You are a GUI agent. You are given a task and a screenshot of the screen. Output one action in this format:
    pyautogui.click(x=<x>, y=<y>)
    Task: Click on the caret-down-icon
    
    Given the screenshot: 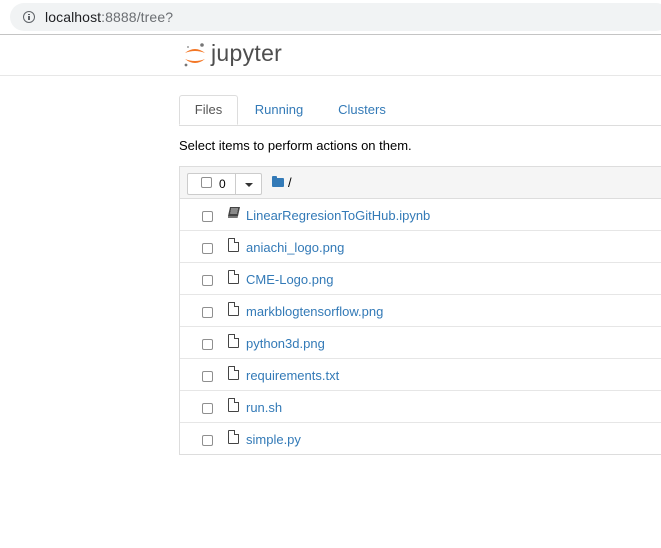 What is the action you would take?
    pyautogui.click(x=249, y=185)
    